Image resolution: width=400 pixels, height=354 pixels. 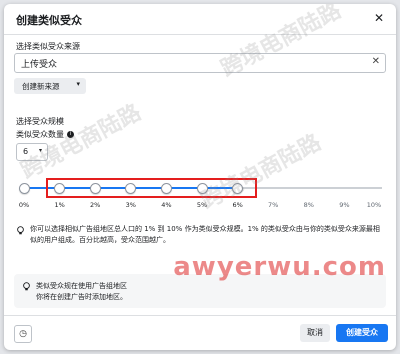 I want to click on slider-tick-label: 5%, so click(x=202, y=205).